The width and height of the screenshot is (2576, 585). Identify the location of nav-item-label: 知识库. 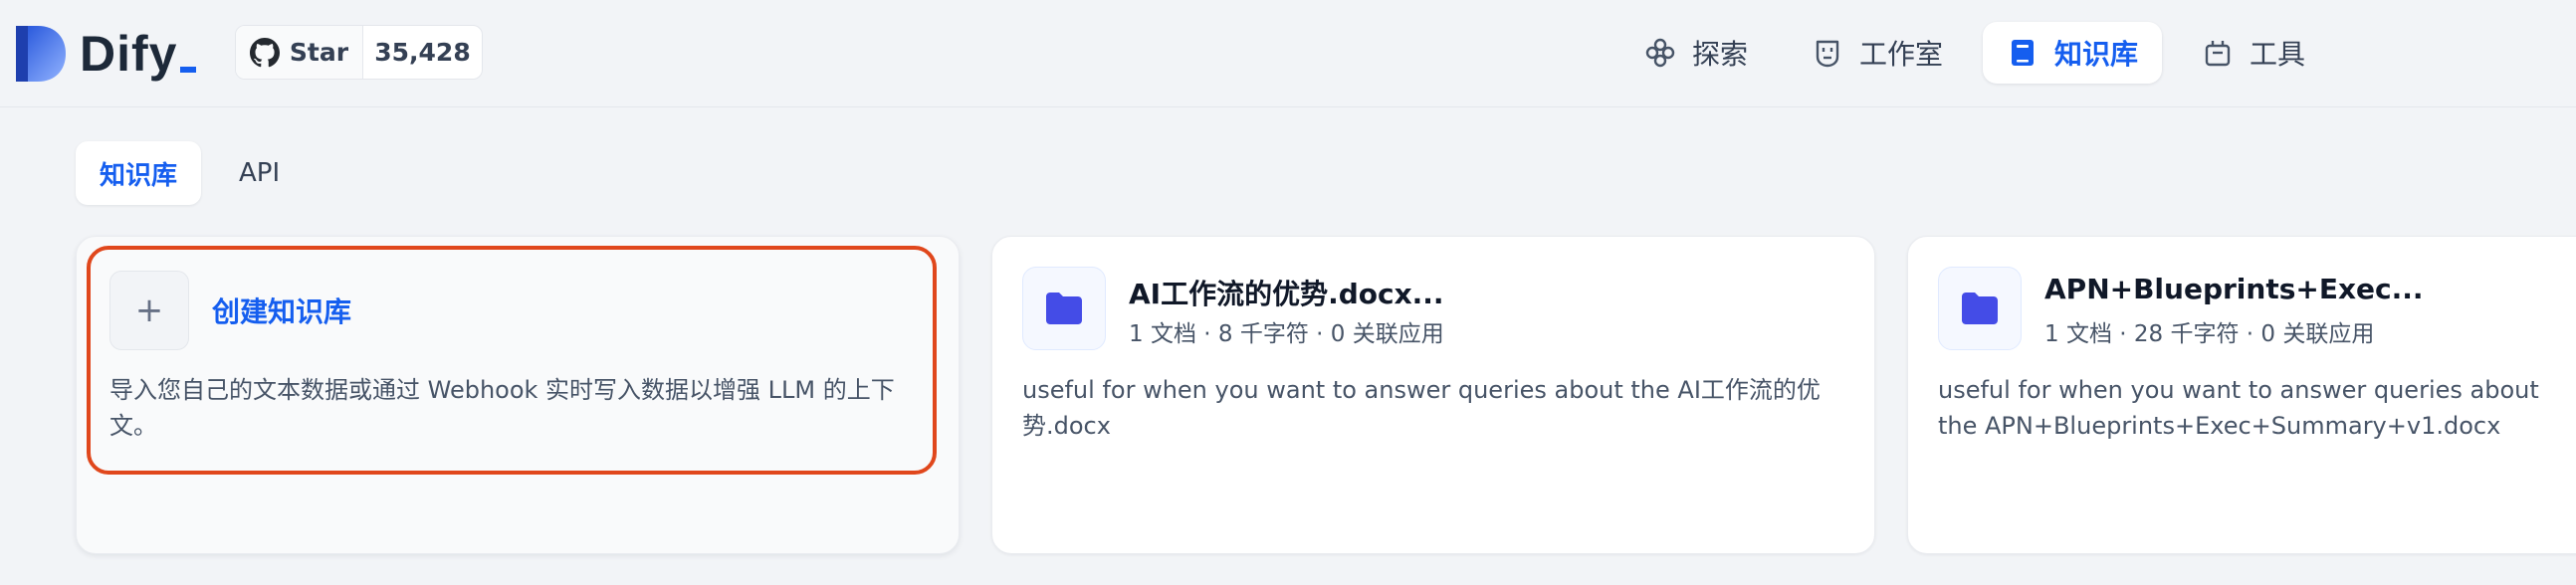
(2096, 54).